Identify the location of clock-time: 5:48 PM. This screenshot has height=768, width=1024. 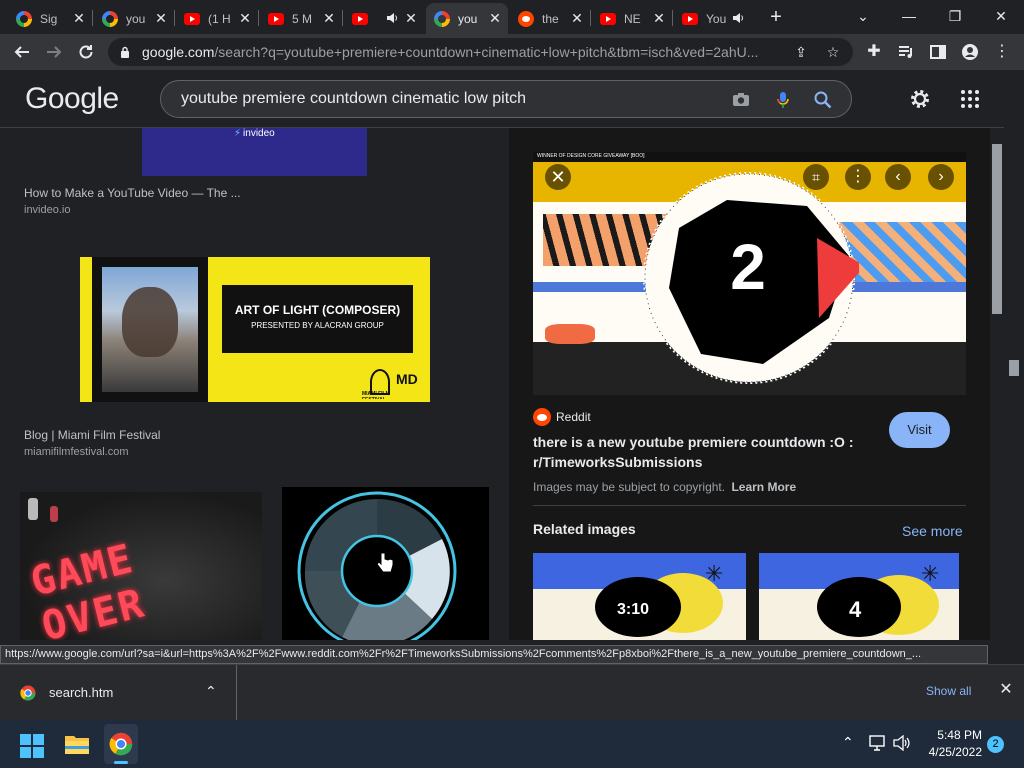
(949, 735).